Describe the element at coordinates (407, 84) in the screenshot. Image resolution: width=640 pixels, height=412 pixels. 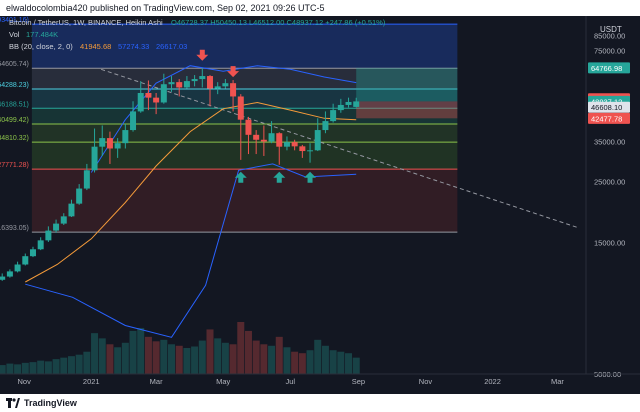
I see `target-zone` at that location.